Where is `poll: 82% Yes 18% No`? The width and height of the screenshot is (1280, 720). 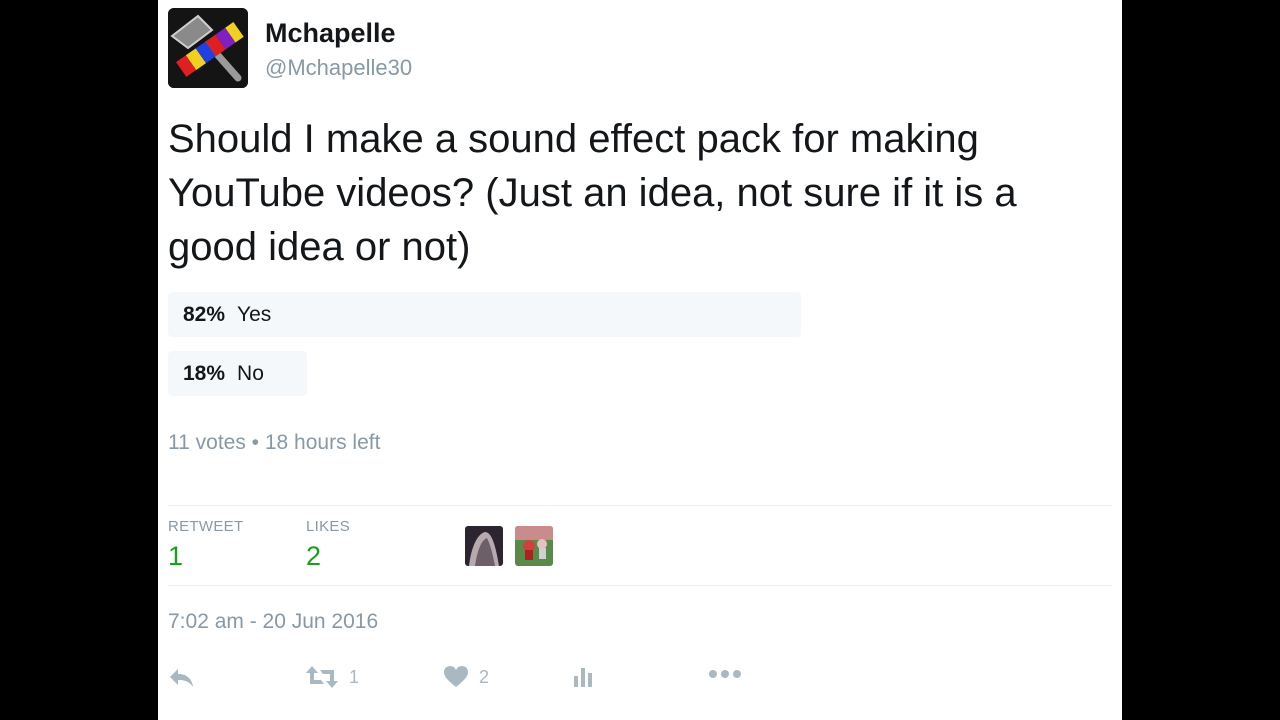 poll: 82% Yes 18% No is located at coordinates (554, 351).